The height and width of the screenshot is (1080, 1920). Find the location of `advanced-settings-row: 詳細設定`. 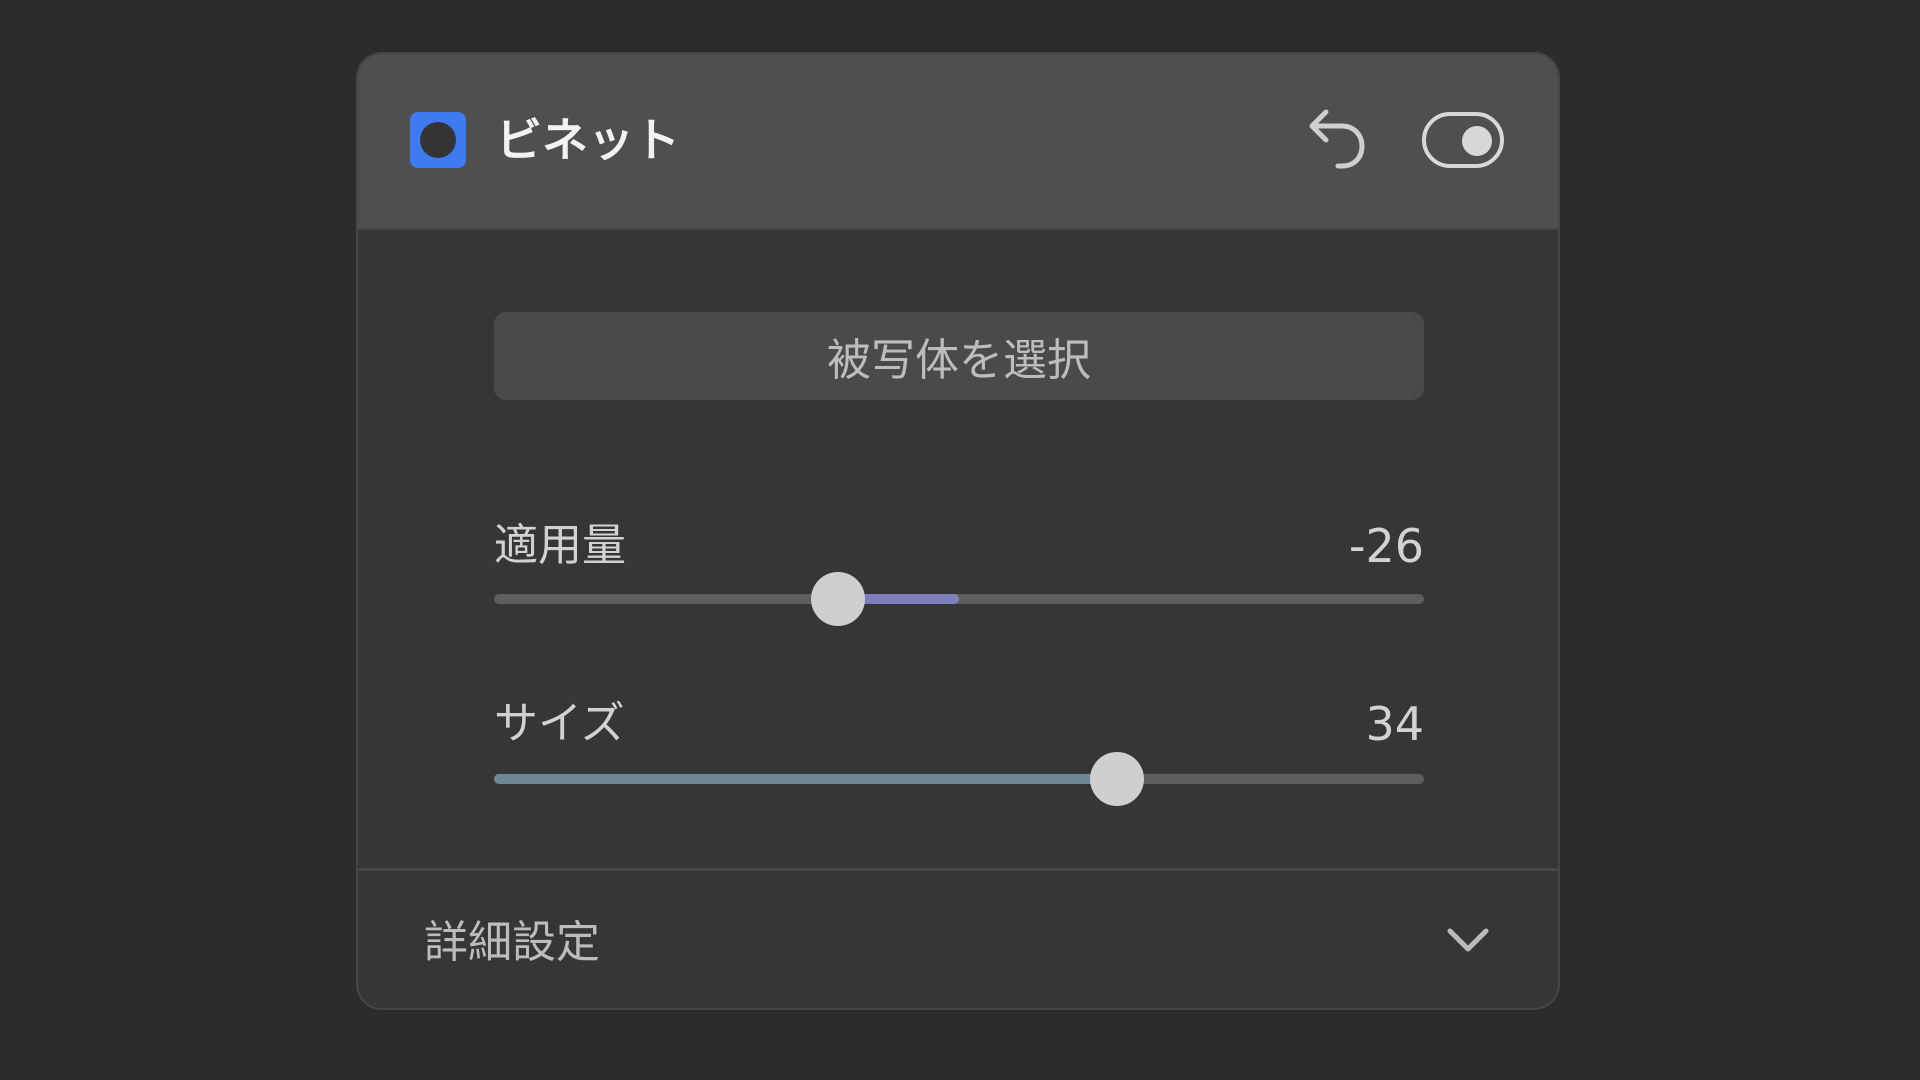

advanced-settings-row: 詳細設定 is located at coordinates (958, 938).